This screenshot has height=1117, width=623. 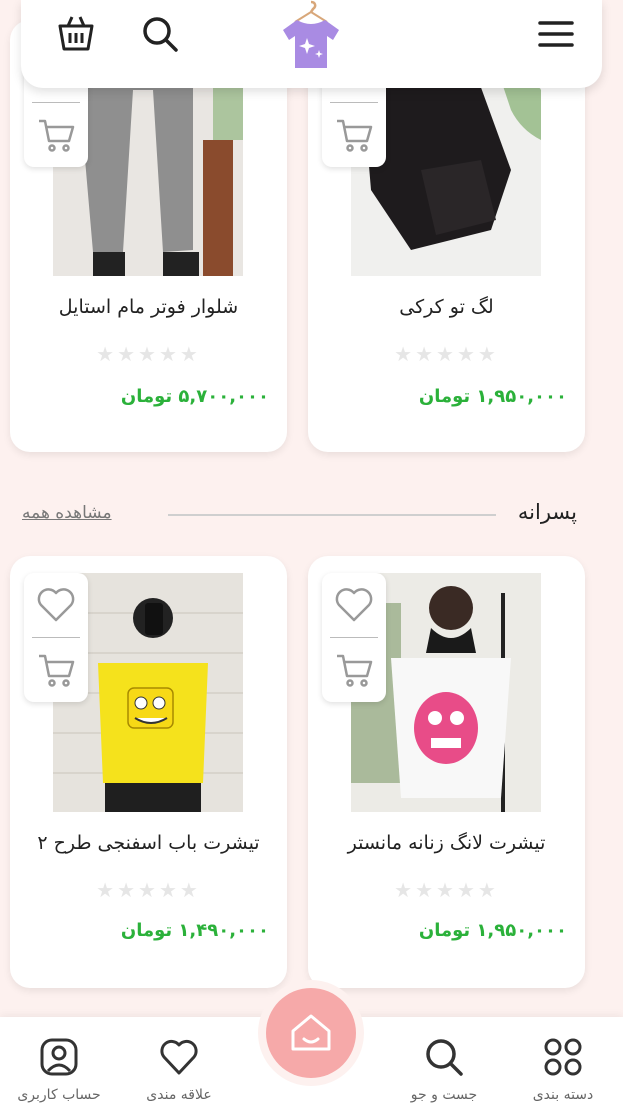 What do you see at coordinates (59, 1095) in the screenshot?
I see `nav-account-label: حساب کاربری` at bounding box center [59, 1095].